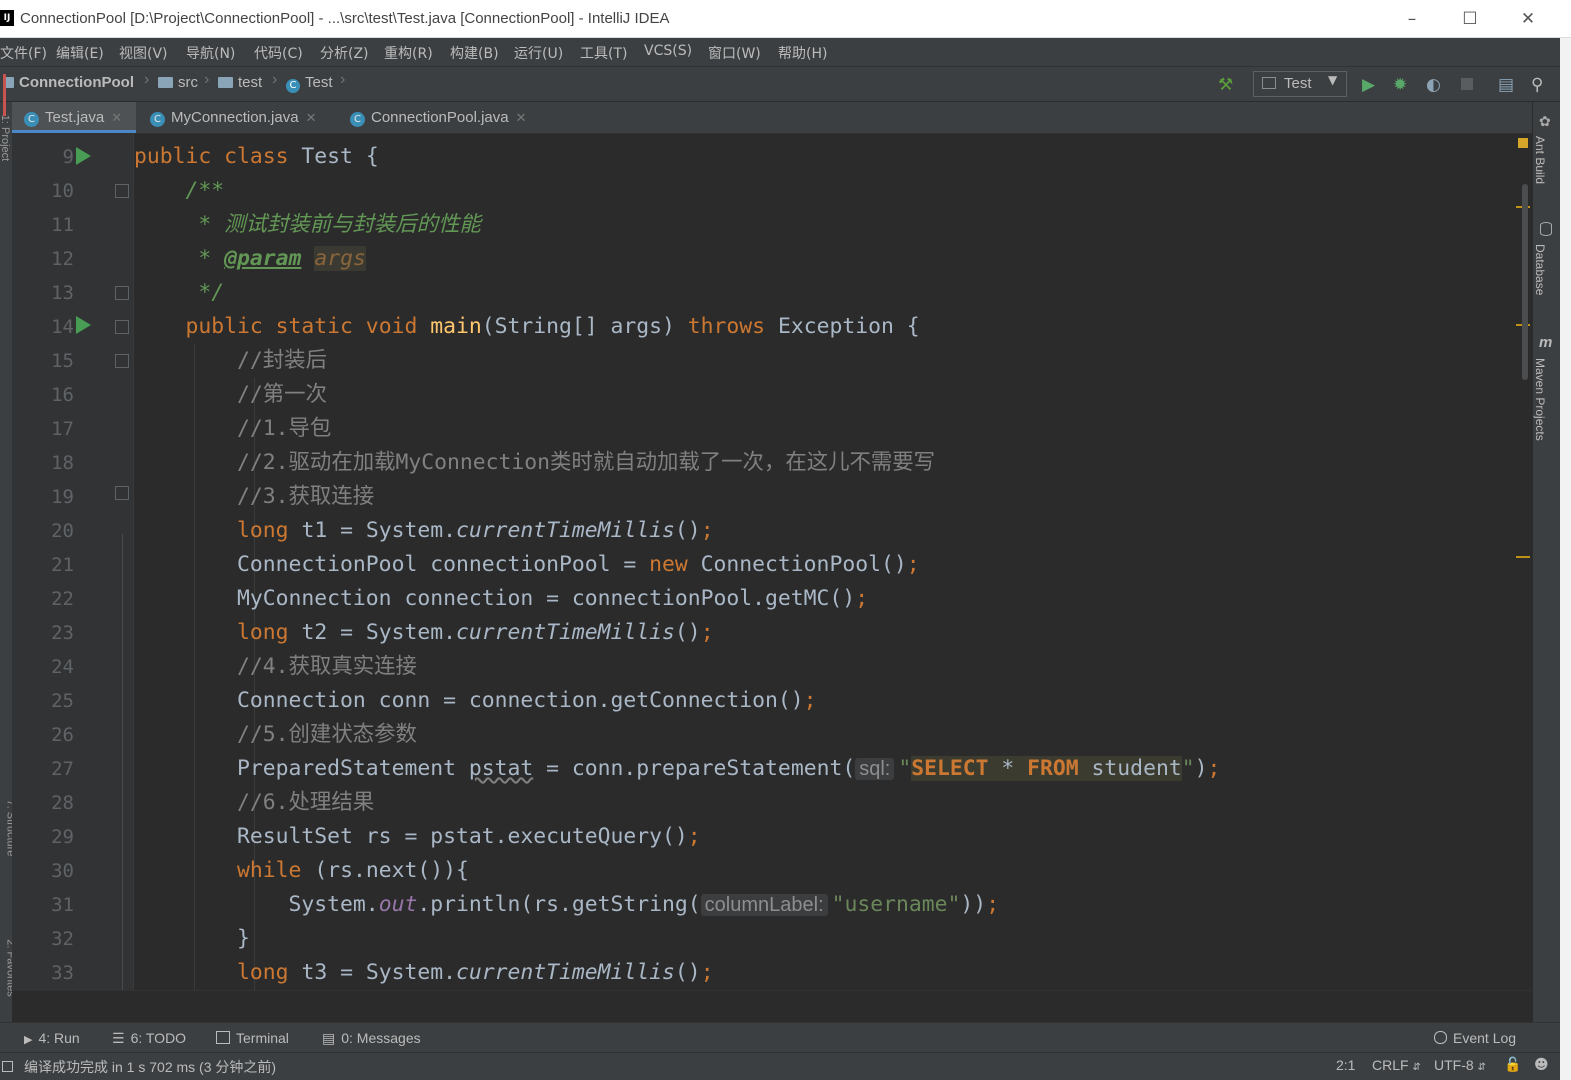 This screenshot has width=1571, height=1080. What do you see at coordinates (1412, 19) in the screenshot?
I see `minimize-button: –` at bounding box center [1412, 19].